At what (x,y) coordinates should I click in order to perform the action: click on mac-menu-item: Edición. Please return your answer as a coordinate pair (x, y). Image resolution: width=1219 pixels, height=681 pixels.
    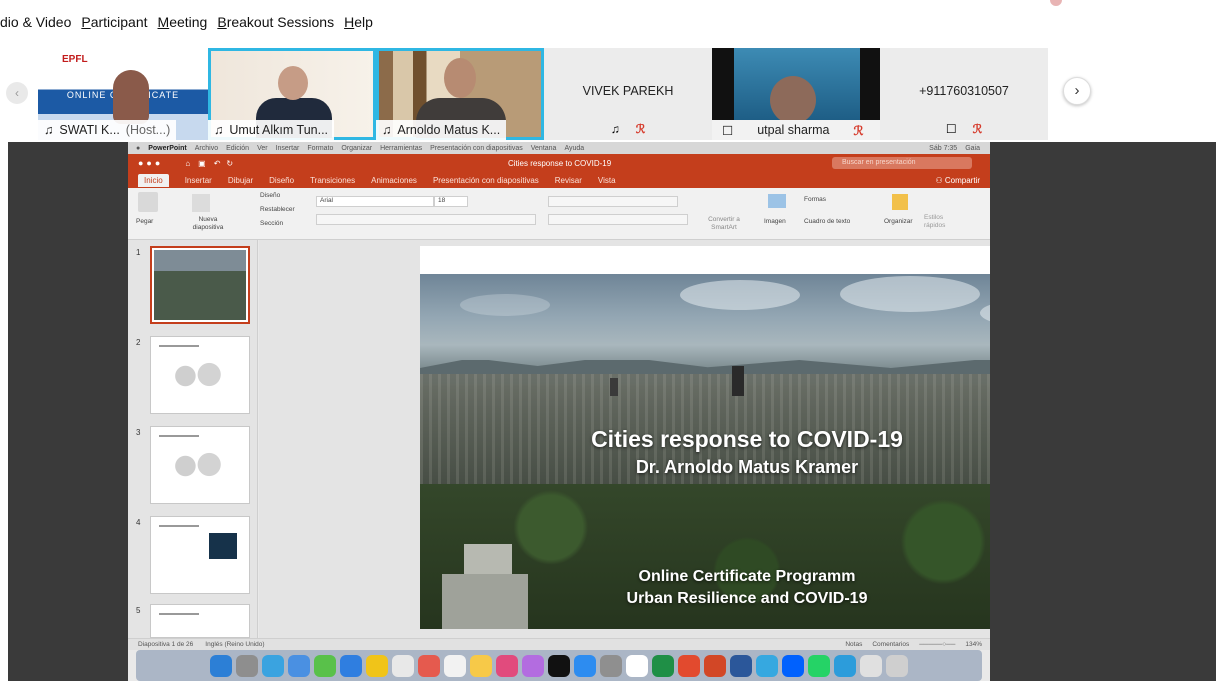
    Looking at the image, I should click on (237, 148).